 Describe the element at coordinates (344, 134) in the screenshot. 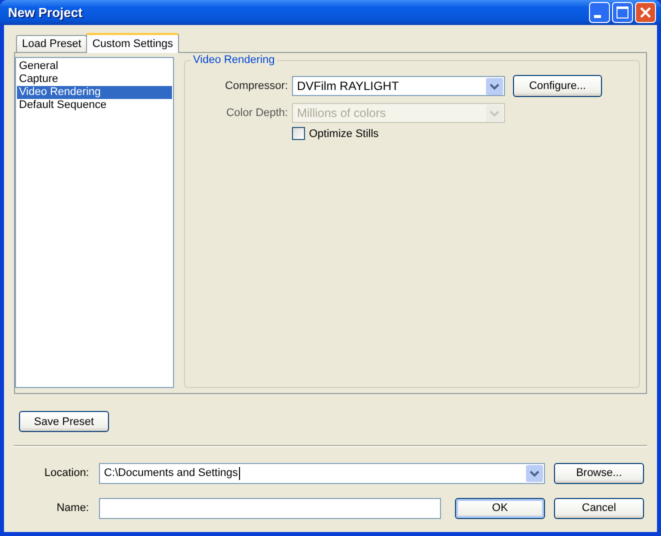

I see `checkbox-label: Optimize Stills` at that location.